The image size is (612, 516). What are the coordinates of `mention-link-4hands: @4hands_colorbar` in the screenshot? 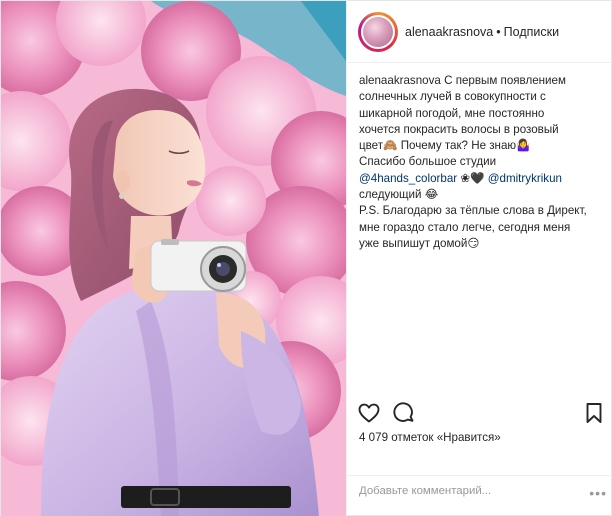 It's located at (408, 178).